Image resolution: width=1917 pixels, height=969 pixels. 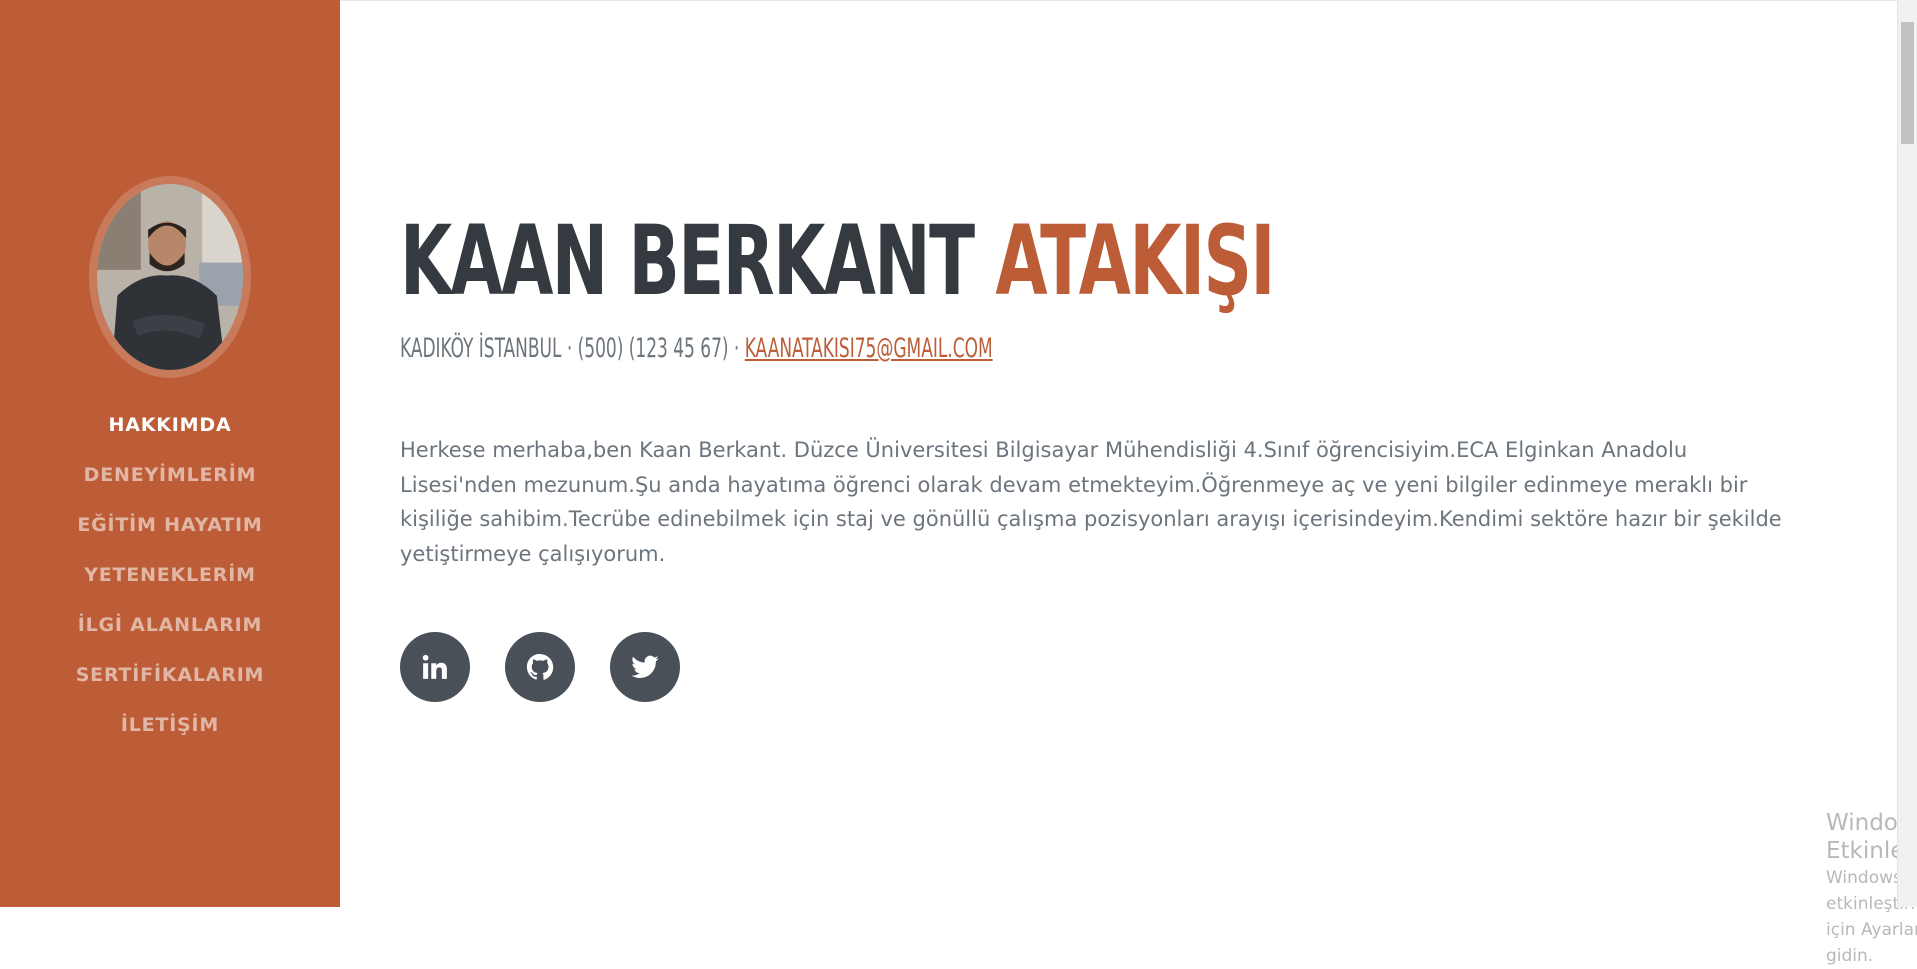 What do you see at coordinates (170, 425) in the screenshot?
I see `nav-item-hakkimda: HAKKIMDA` at bounding box center [170, 425].